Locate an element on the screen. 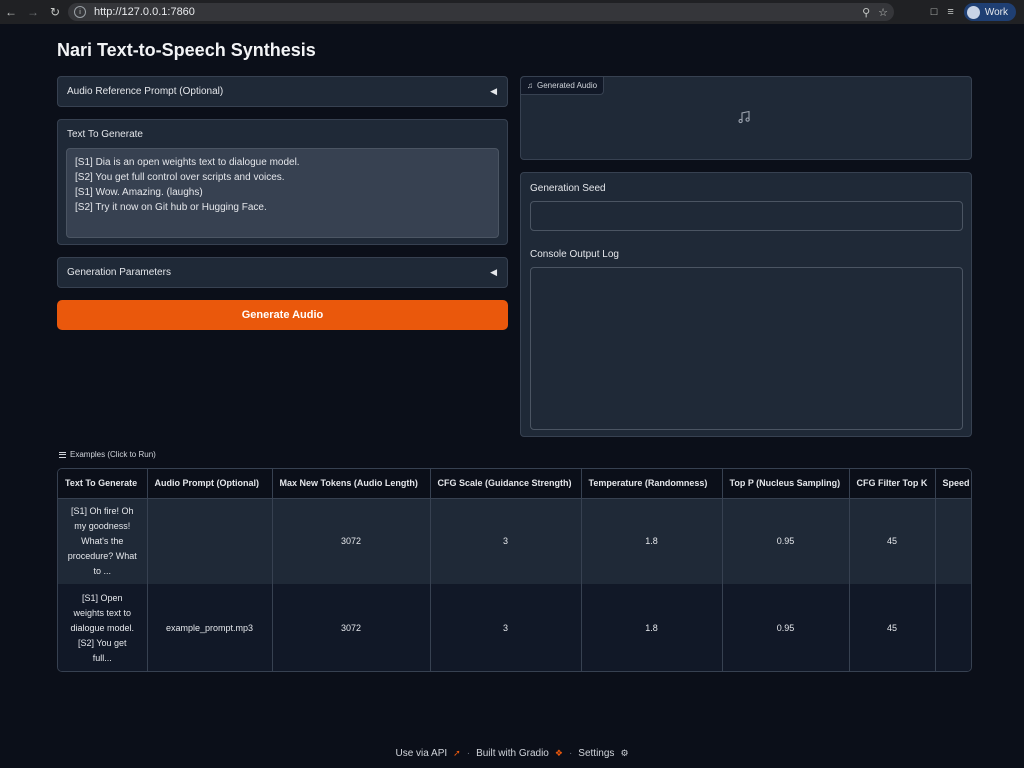 The width and height of the screenshot is (1024, 768). settings-link: Settings is located at coordinates (596, 753).